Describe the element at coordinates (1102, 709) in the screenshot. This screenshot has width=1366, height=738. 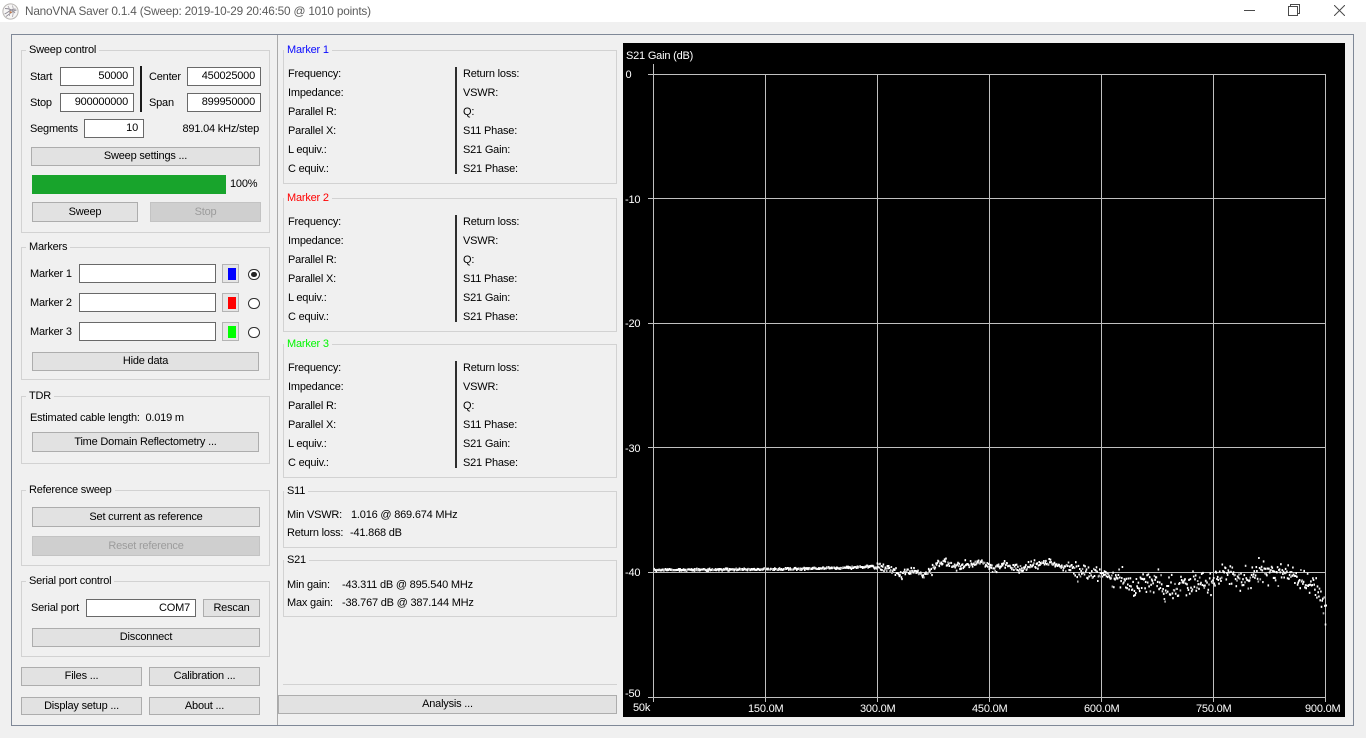
I see `svg-text: 600.0M` at that location.